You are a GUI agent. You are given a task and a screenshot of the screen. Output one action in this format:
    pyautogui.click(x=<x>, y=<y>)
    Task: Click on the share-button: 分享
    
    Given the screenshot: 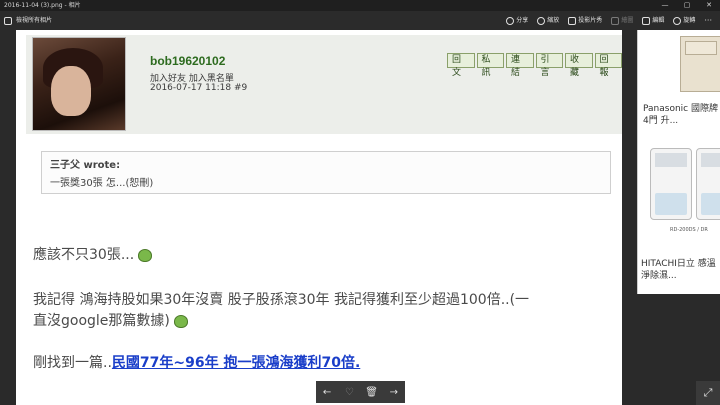 What is the action you would take?
    pyautogui.click(x=517, y=20)
    